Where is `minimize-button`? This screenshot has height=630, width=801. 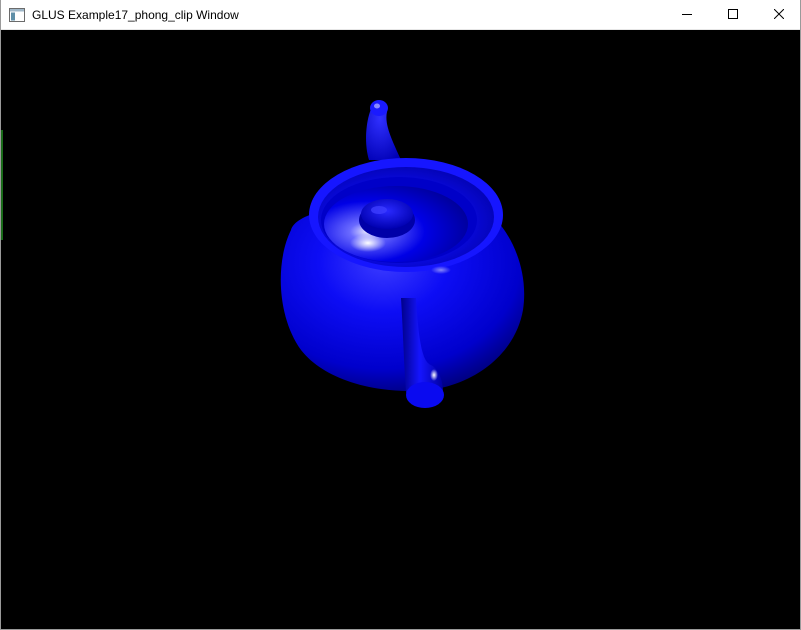 minimize-button is located at coordinates (687, 15).